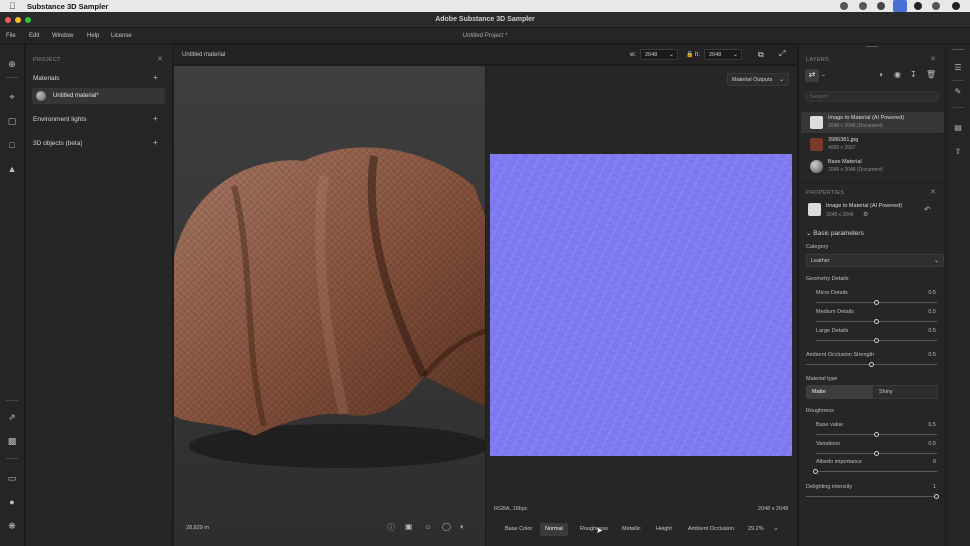 Image resolution: width=970 pixels, height=546 pixels. I want to click on generator-icon: ◉, so click(897, 74).